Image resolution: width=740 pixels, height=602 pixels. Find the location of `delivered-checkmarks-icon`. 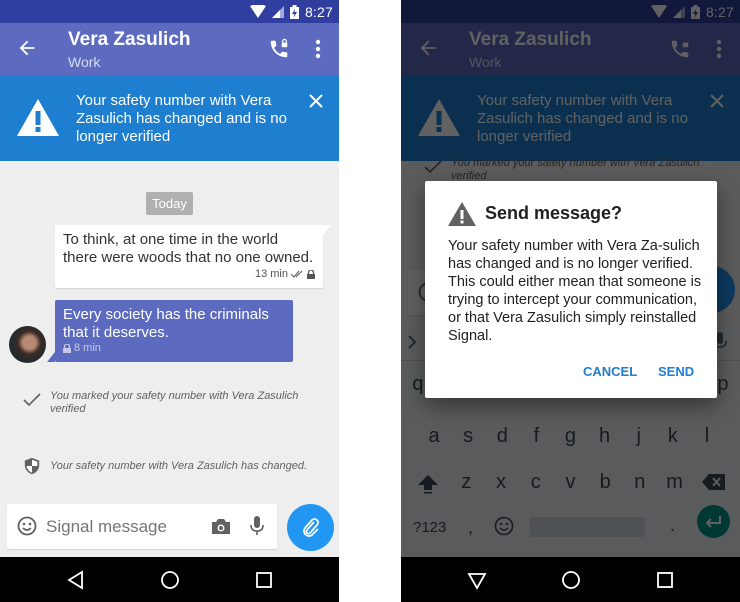

delivered-checkmarks-icon is located at coordinates (297, 274).